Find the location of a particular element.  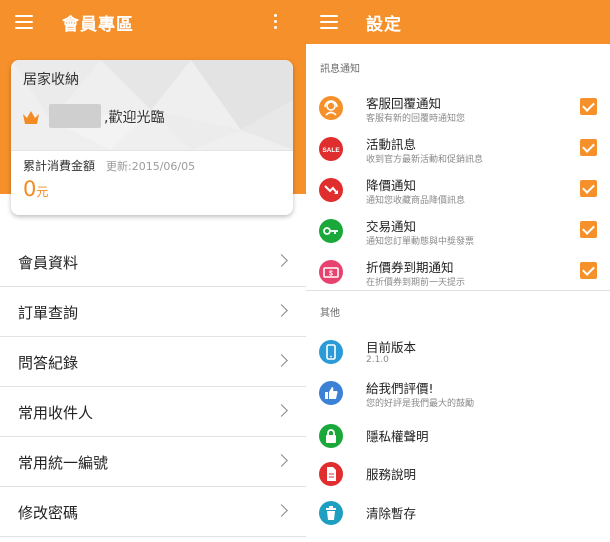

notifications-section-header: 訊息通知 is located at coordinates (340, 69).